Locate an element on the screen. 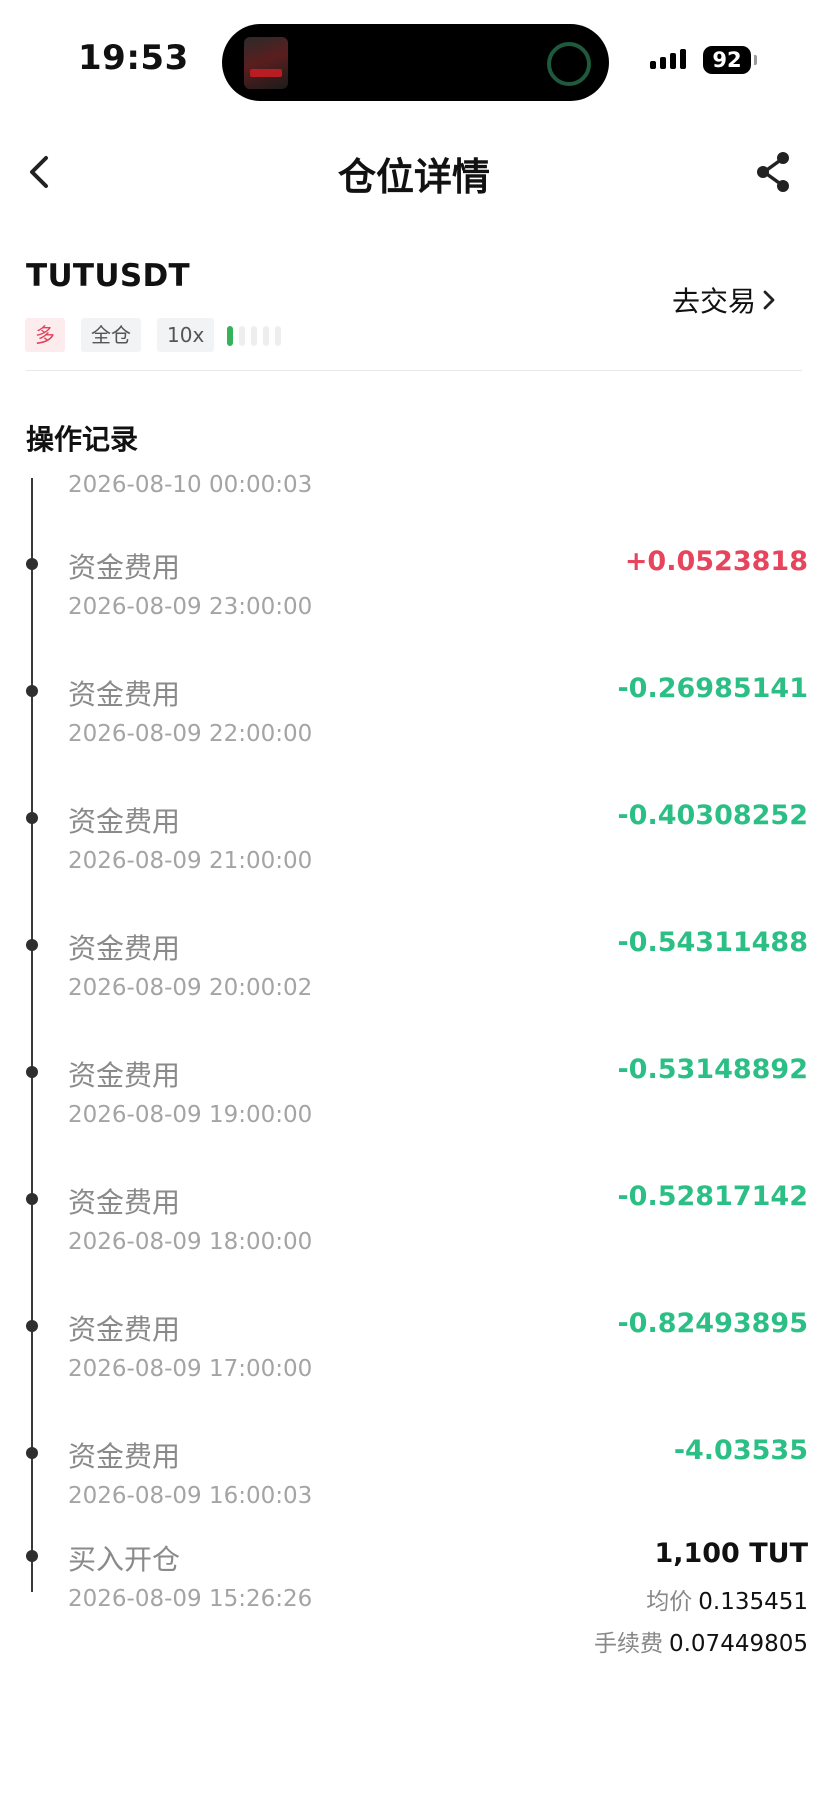  divider is located at coordinates (414, 370).